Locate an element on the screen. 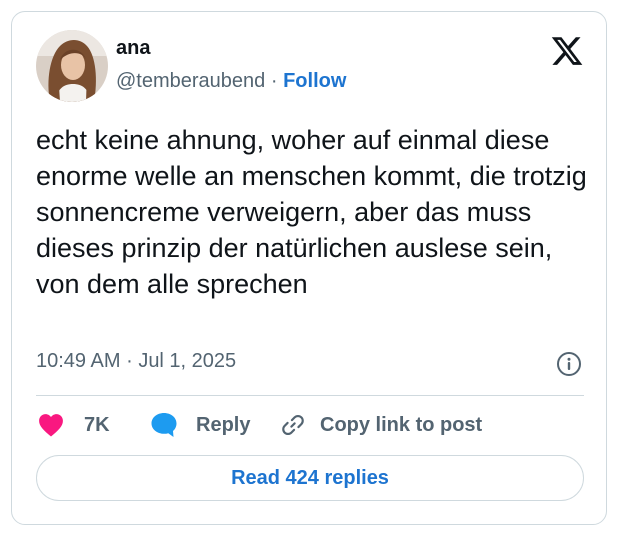 This screenshot has height=538, width=620. author-handle-row: @temberaubend · Follow is located at coordinates (231, 81).